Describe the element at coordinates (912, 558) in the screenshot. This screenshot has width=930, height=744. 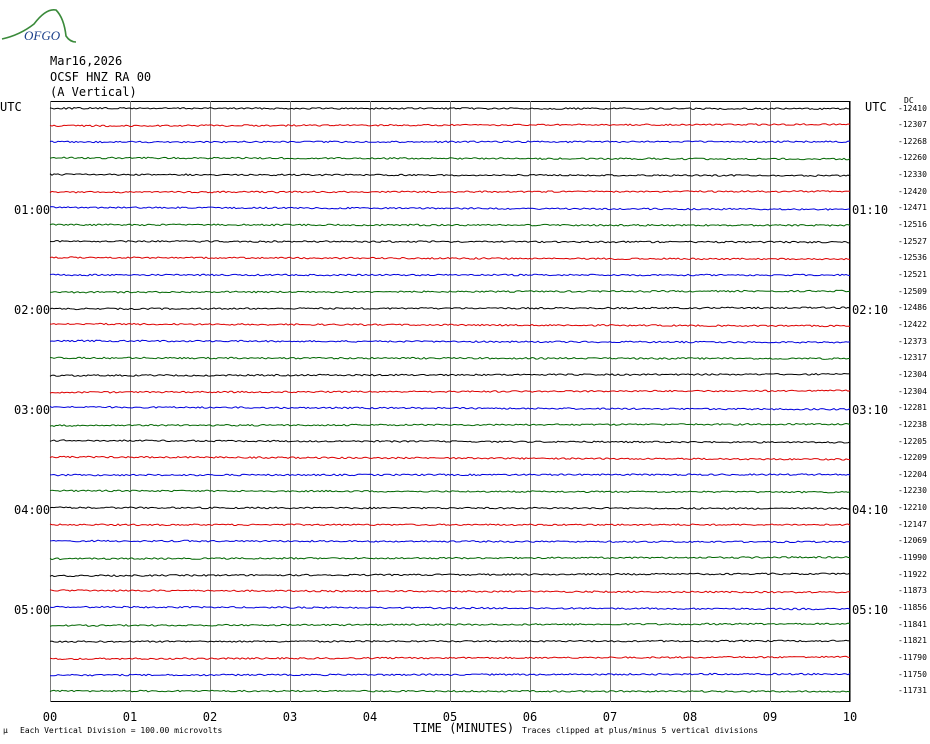
I see `trace-dc-value: -11990` at that location.